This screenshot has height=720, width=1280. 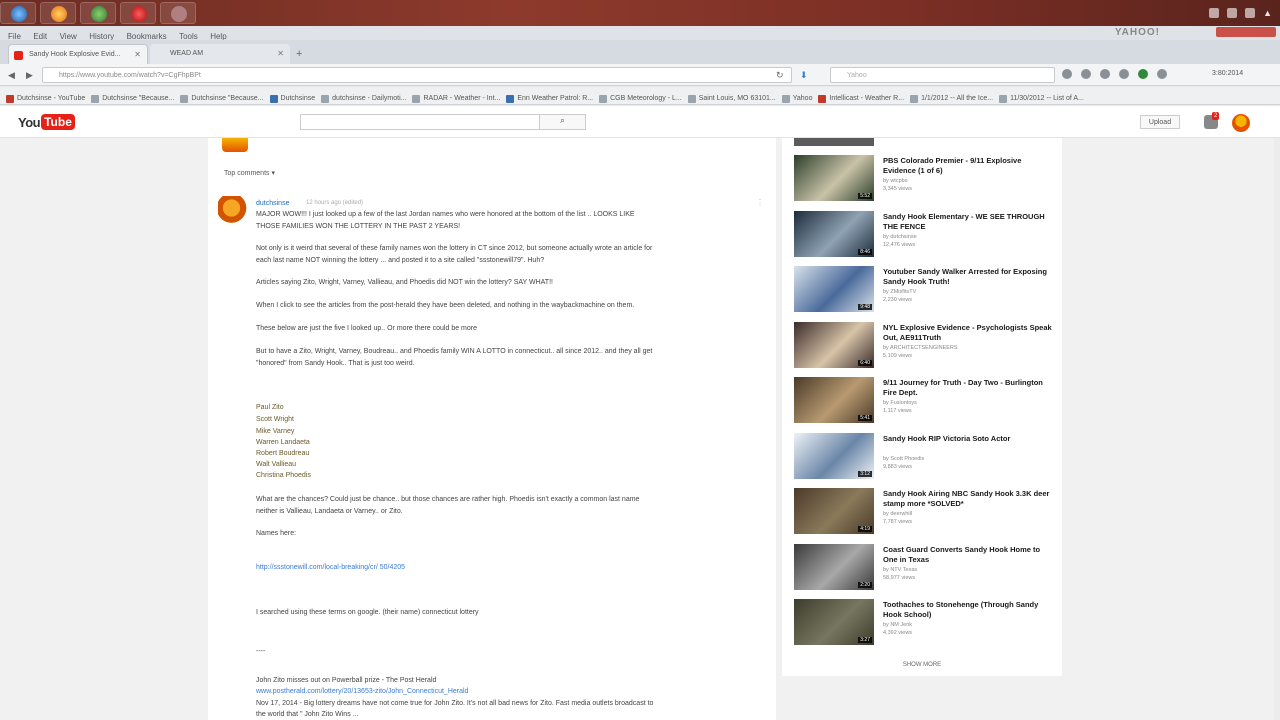 What do you see at coordinates (834, 511) in the screenshot?
I see `video-thumbnail: 4:19` at bounding box center [834, 511].